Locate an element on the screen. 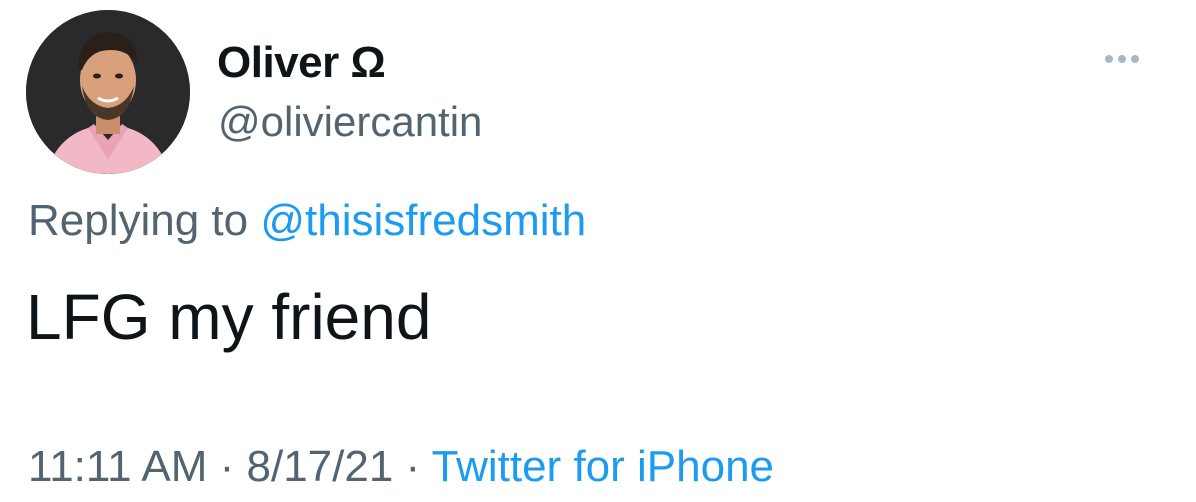  author-display-name: Oliver Ω is located at coordinates (301, 63).